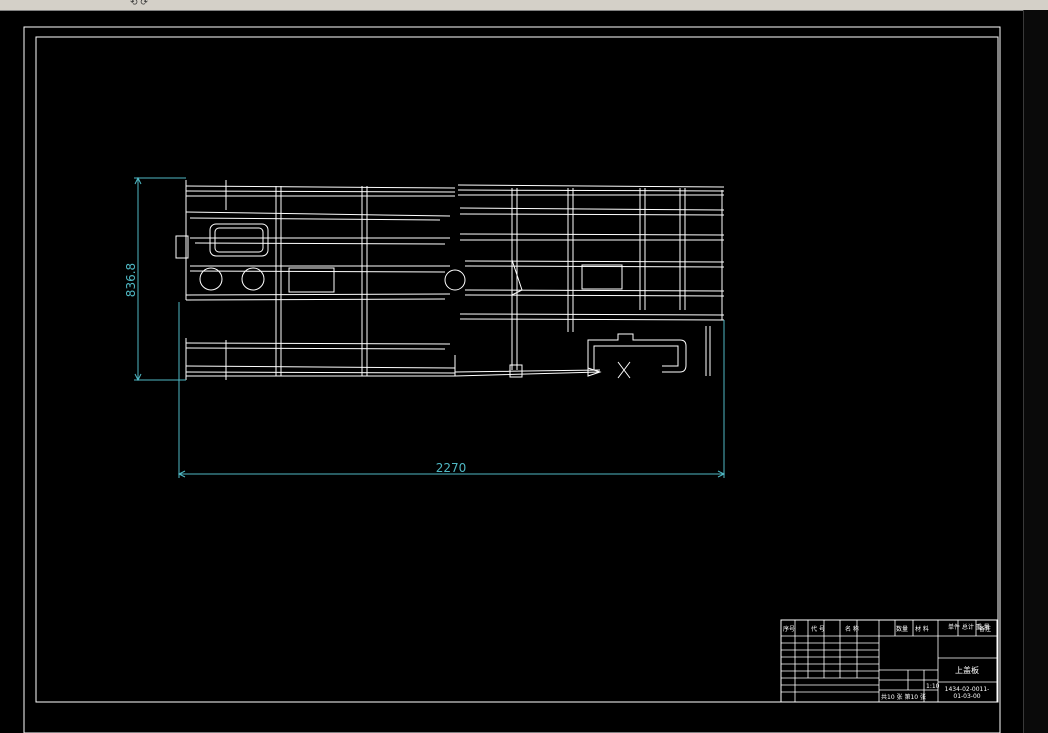  Describe the element at coordinates (139, 4) in the screenshot. I see `toolbar-icons: ⟲ ⟳` at that location.